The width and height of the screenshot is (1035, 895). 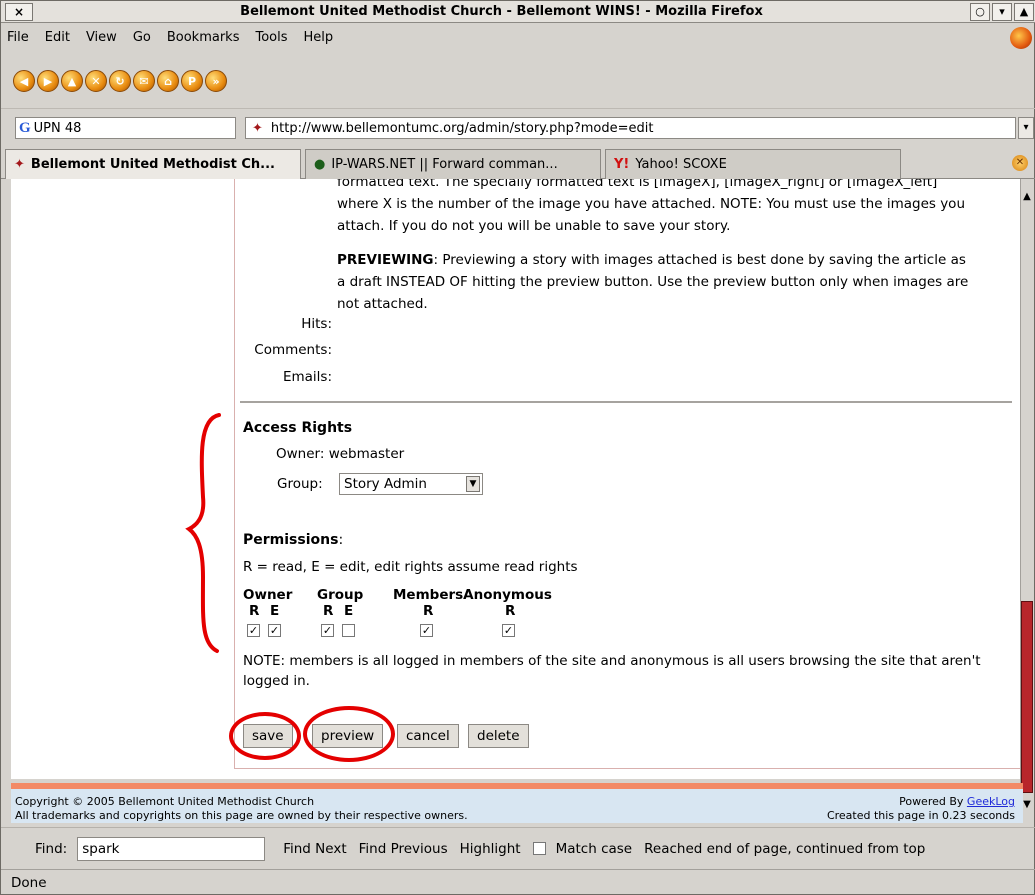 What do you see at coordinates (168, 80) in the screenshot?
I see `home-icon: ⌂` at bounding box center [168, 80].